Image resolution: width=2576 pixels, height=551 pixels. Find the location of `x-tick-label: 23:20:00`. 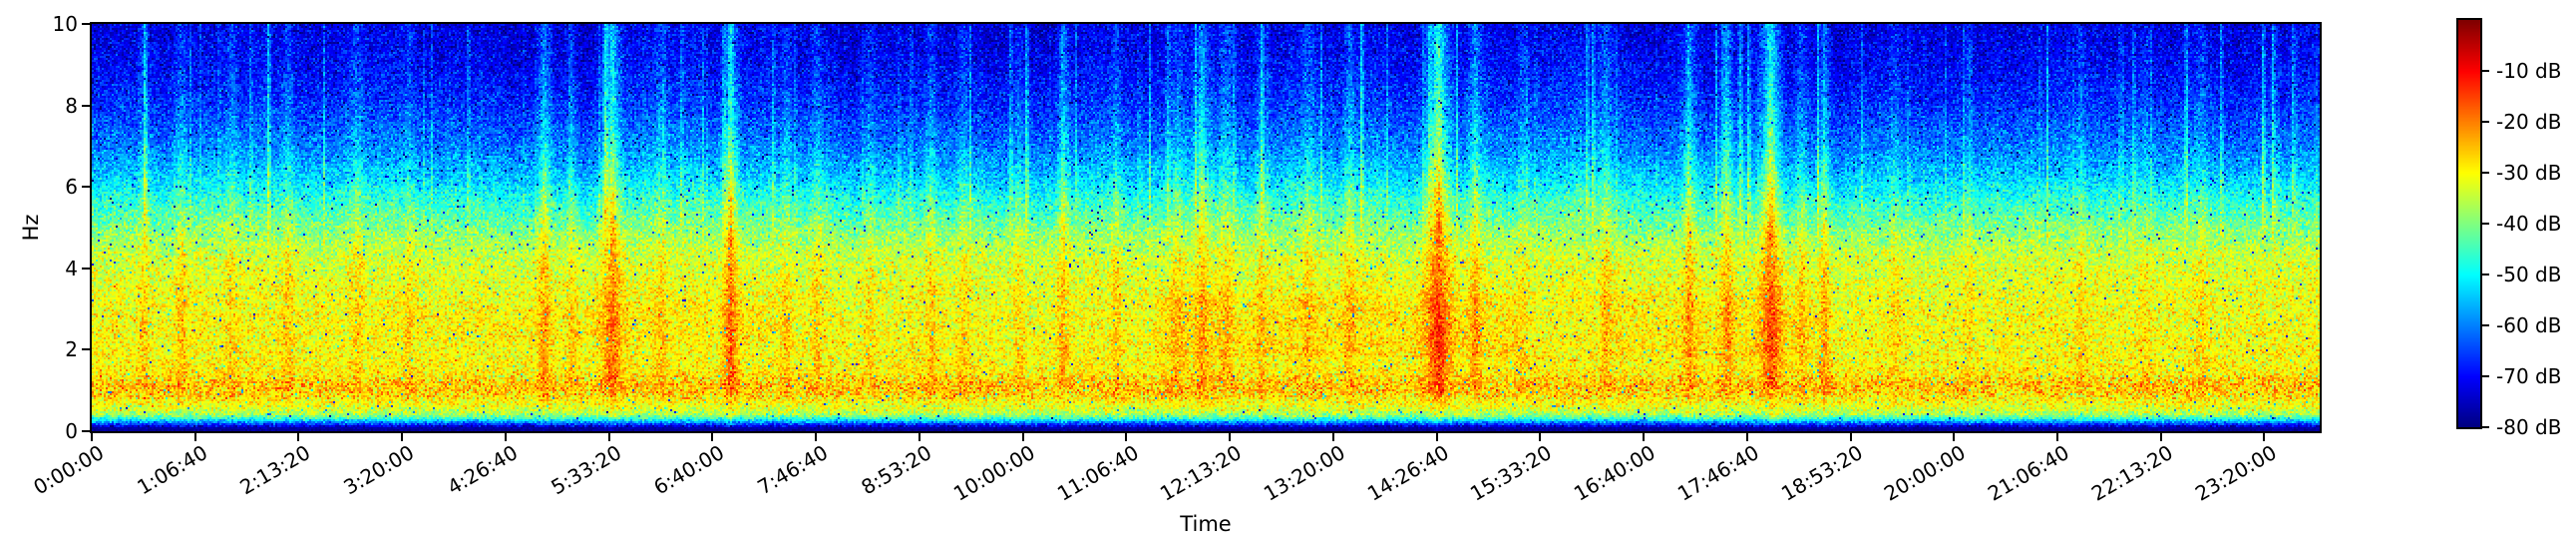

x-tick-label: 23:20:00 is located at coordinates (2235, 473).